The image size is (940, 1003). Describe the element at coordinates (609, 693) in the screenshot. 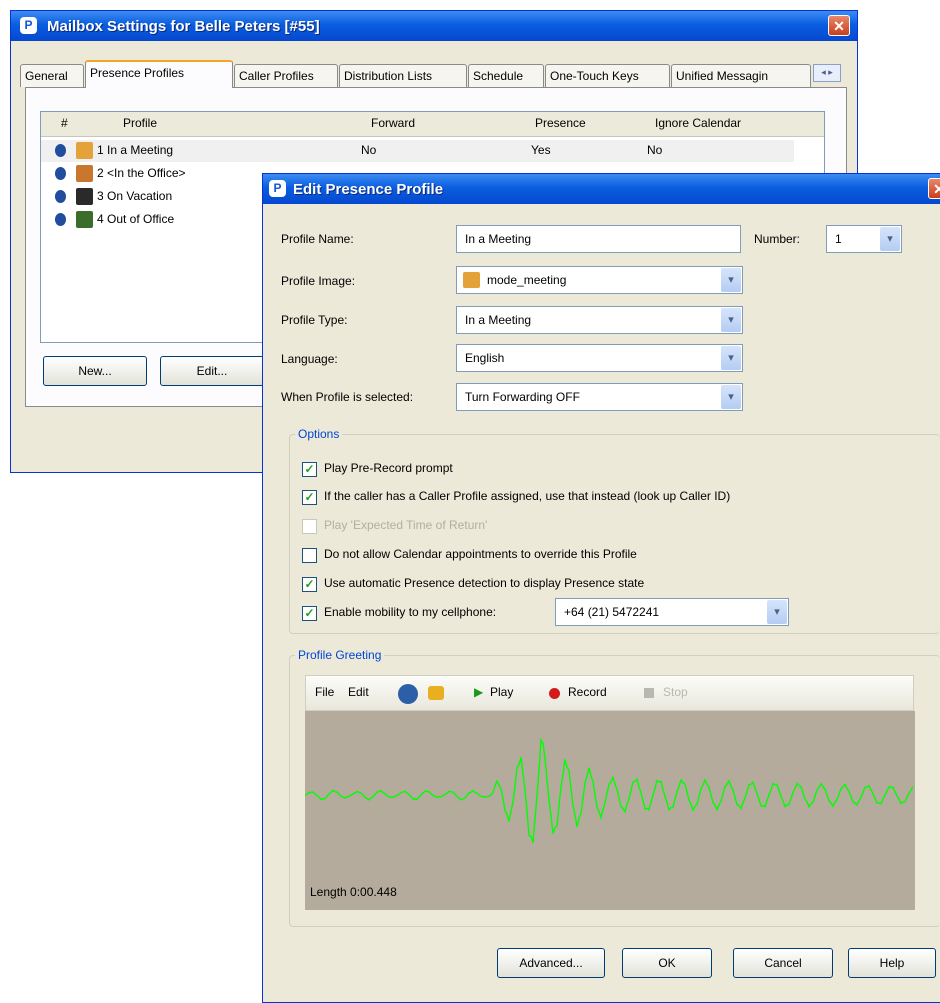

I see `greeting-toolbar: File Edit ▶ Play Record Stop` at that location.